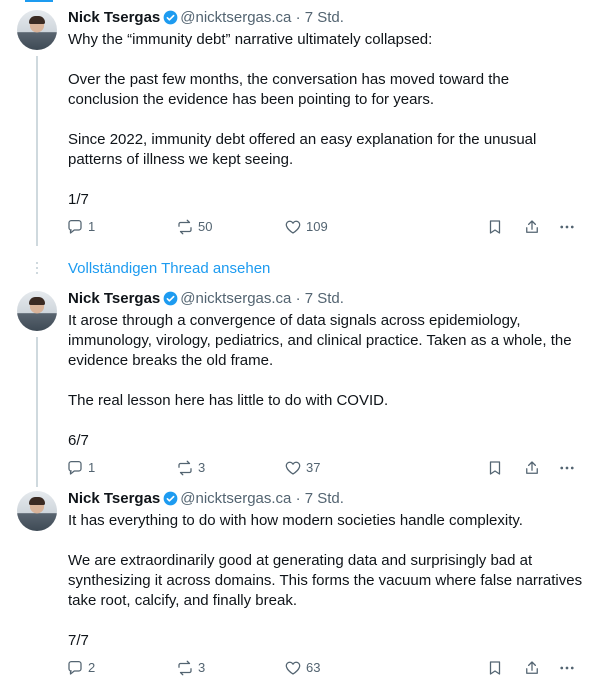 This screenshot has height=688, width=594. I want to click on reply-button: 2, so click(80, 668).